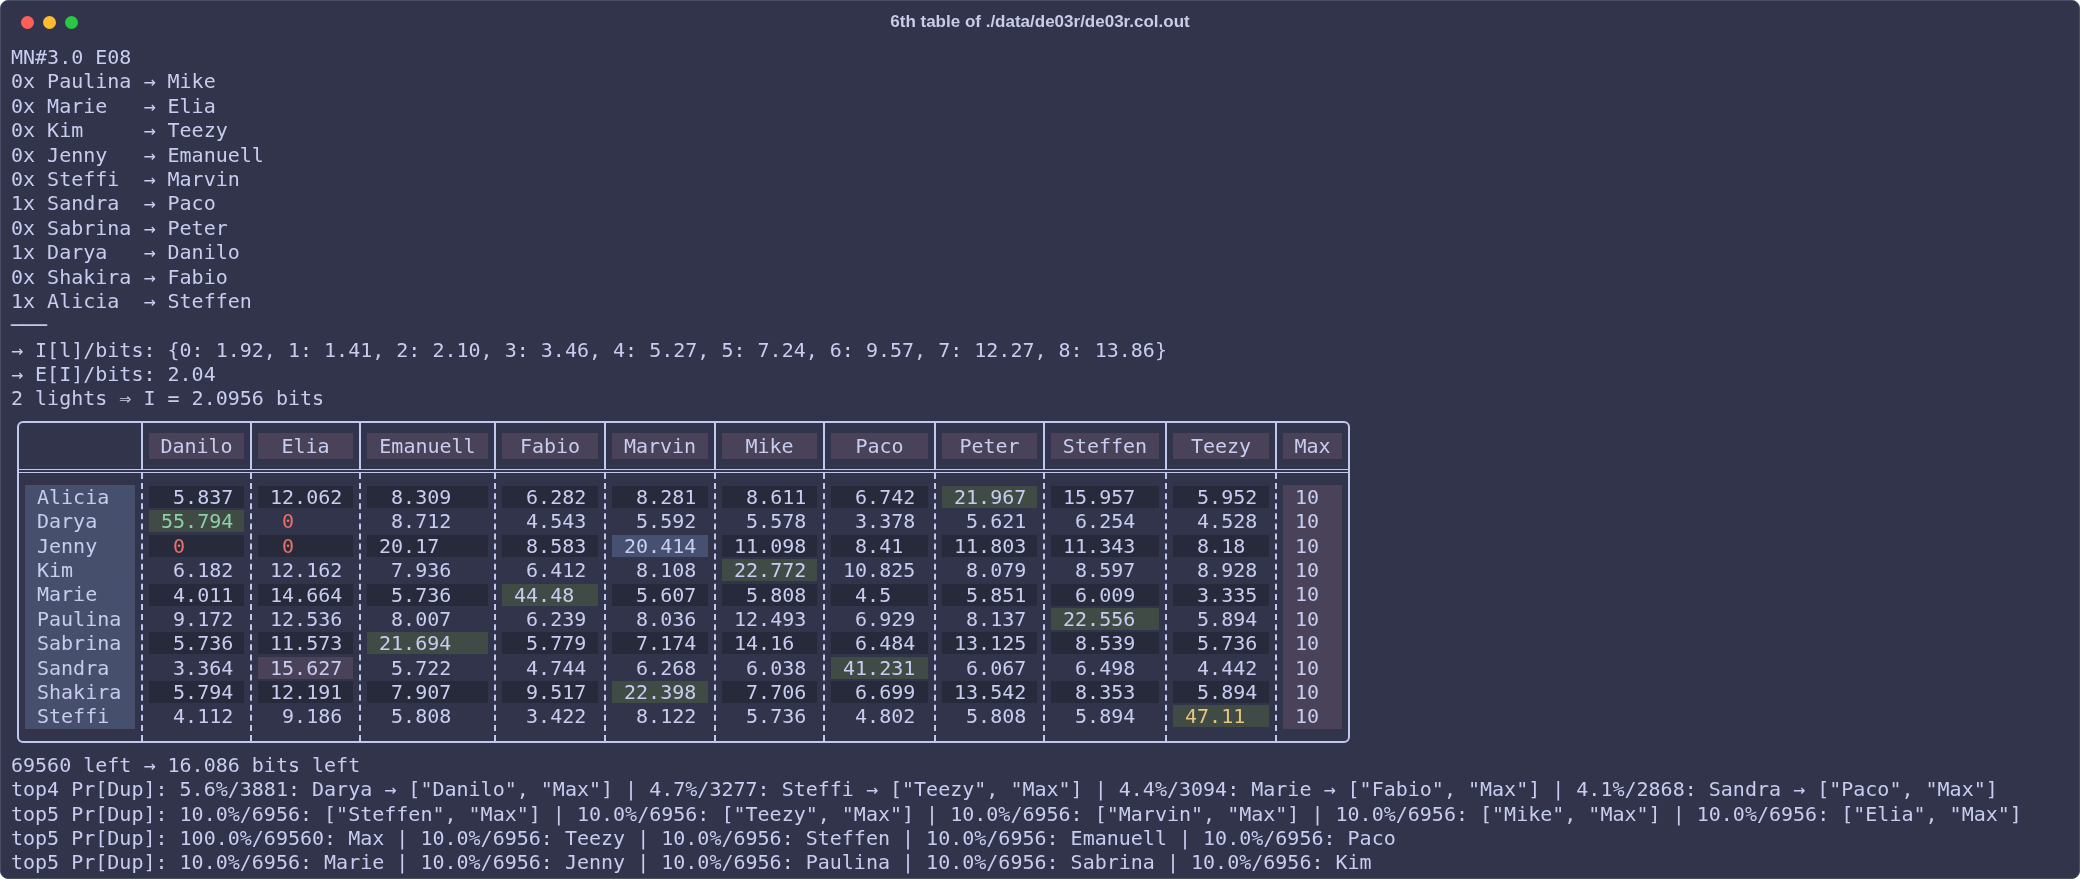 The height and width of the screenshot is (879, 2080). I want to click on output-line: top5 Pr[Dup]: 10.0%/6956: Marie | 10.0%/6956: Jenny | 10.0%/6956: Paulina | 10.0%/6956: Sabrina | 10.0%/6956: Kim, so click(691, 862).